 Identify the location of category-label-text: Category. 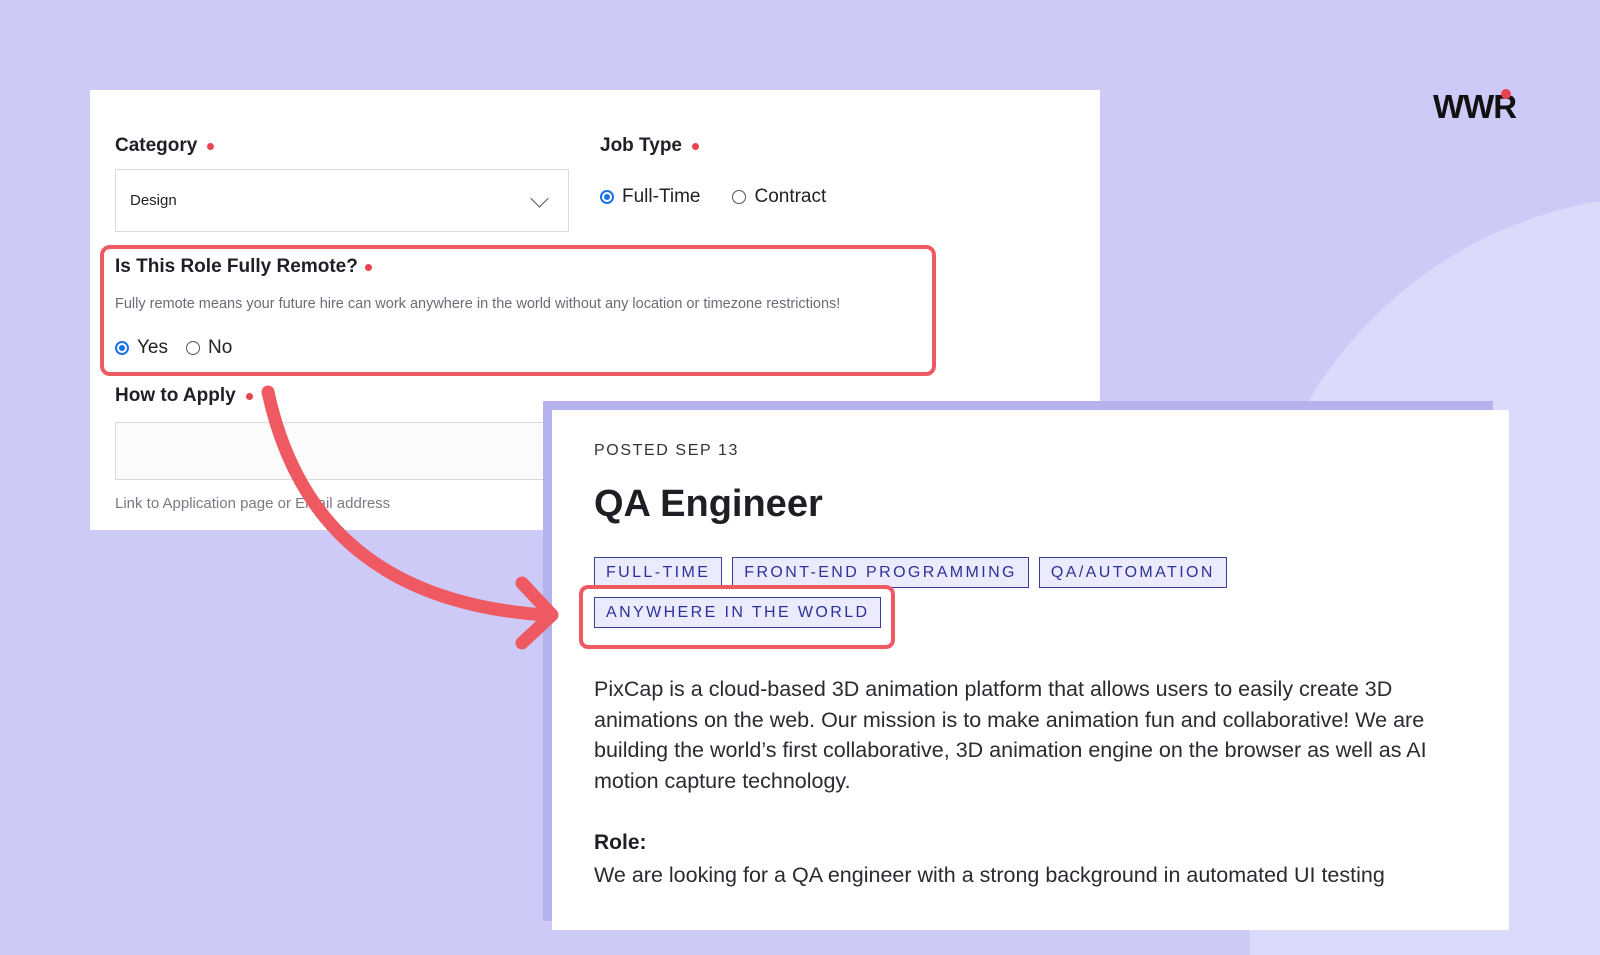
(156, 145).